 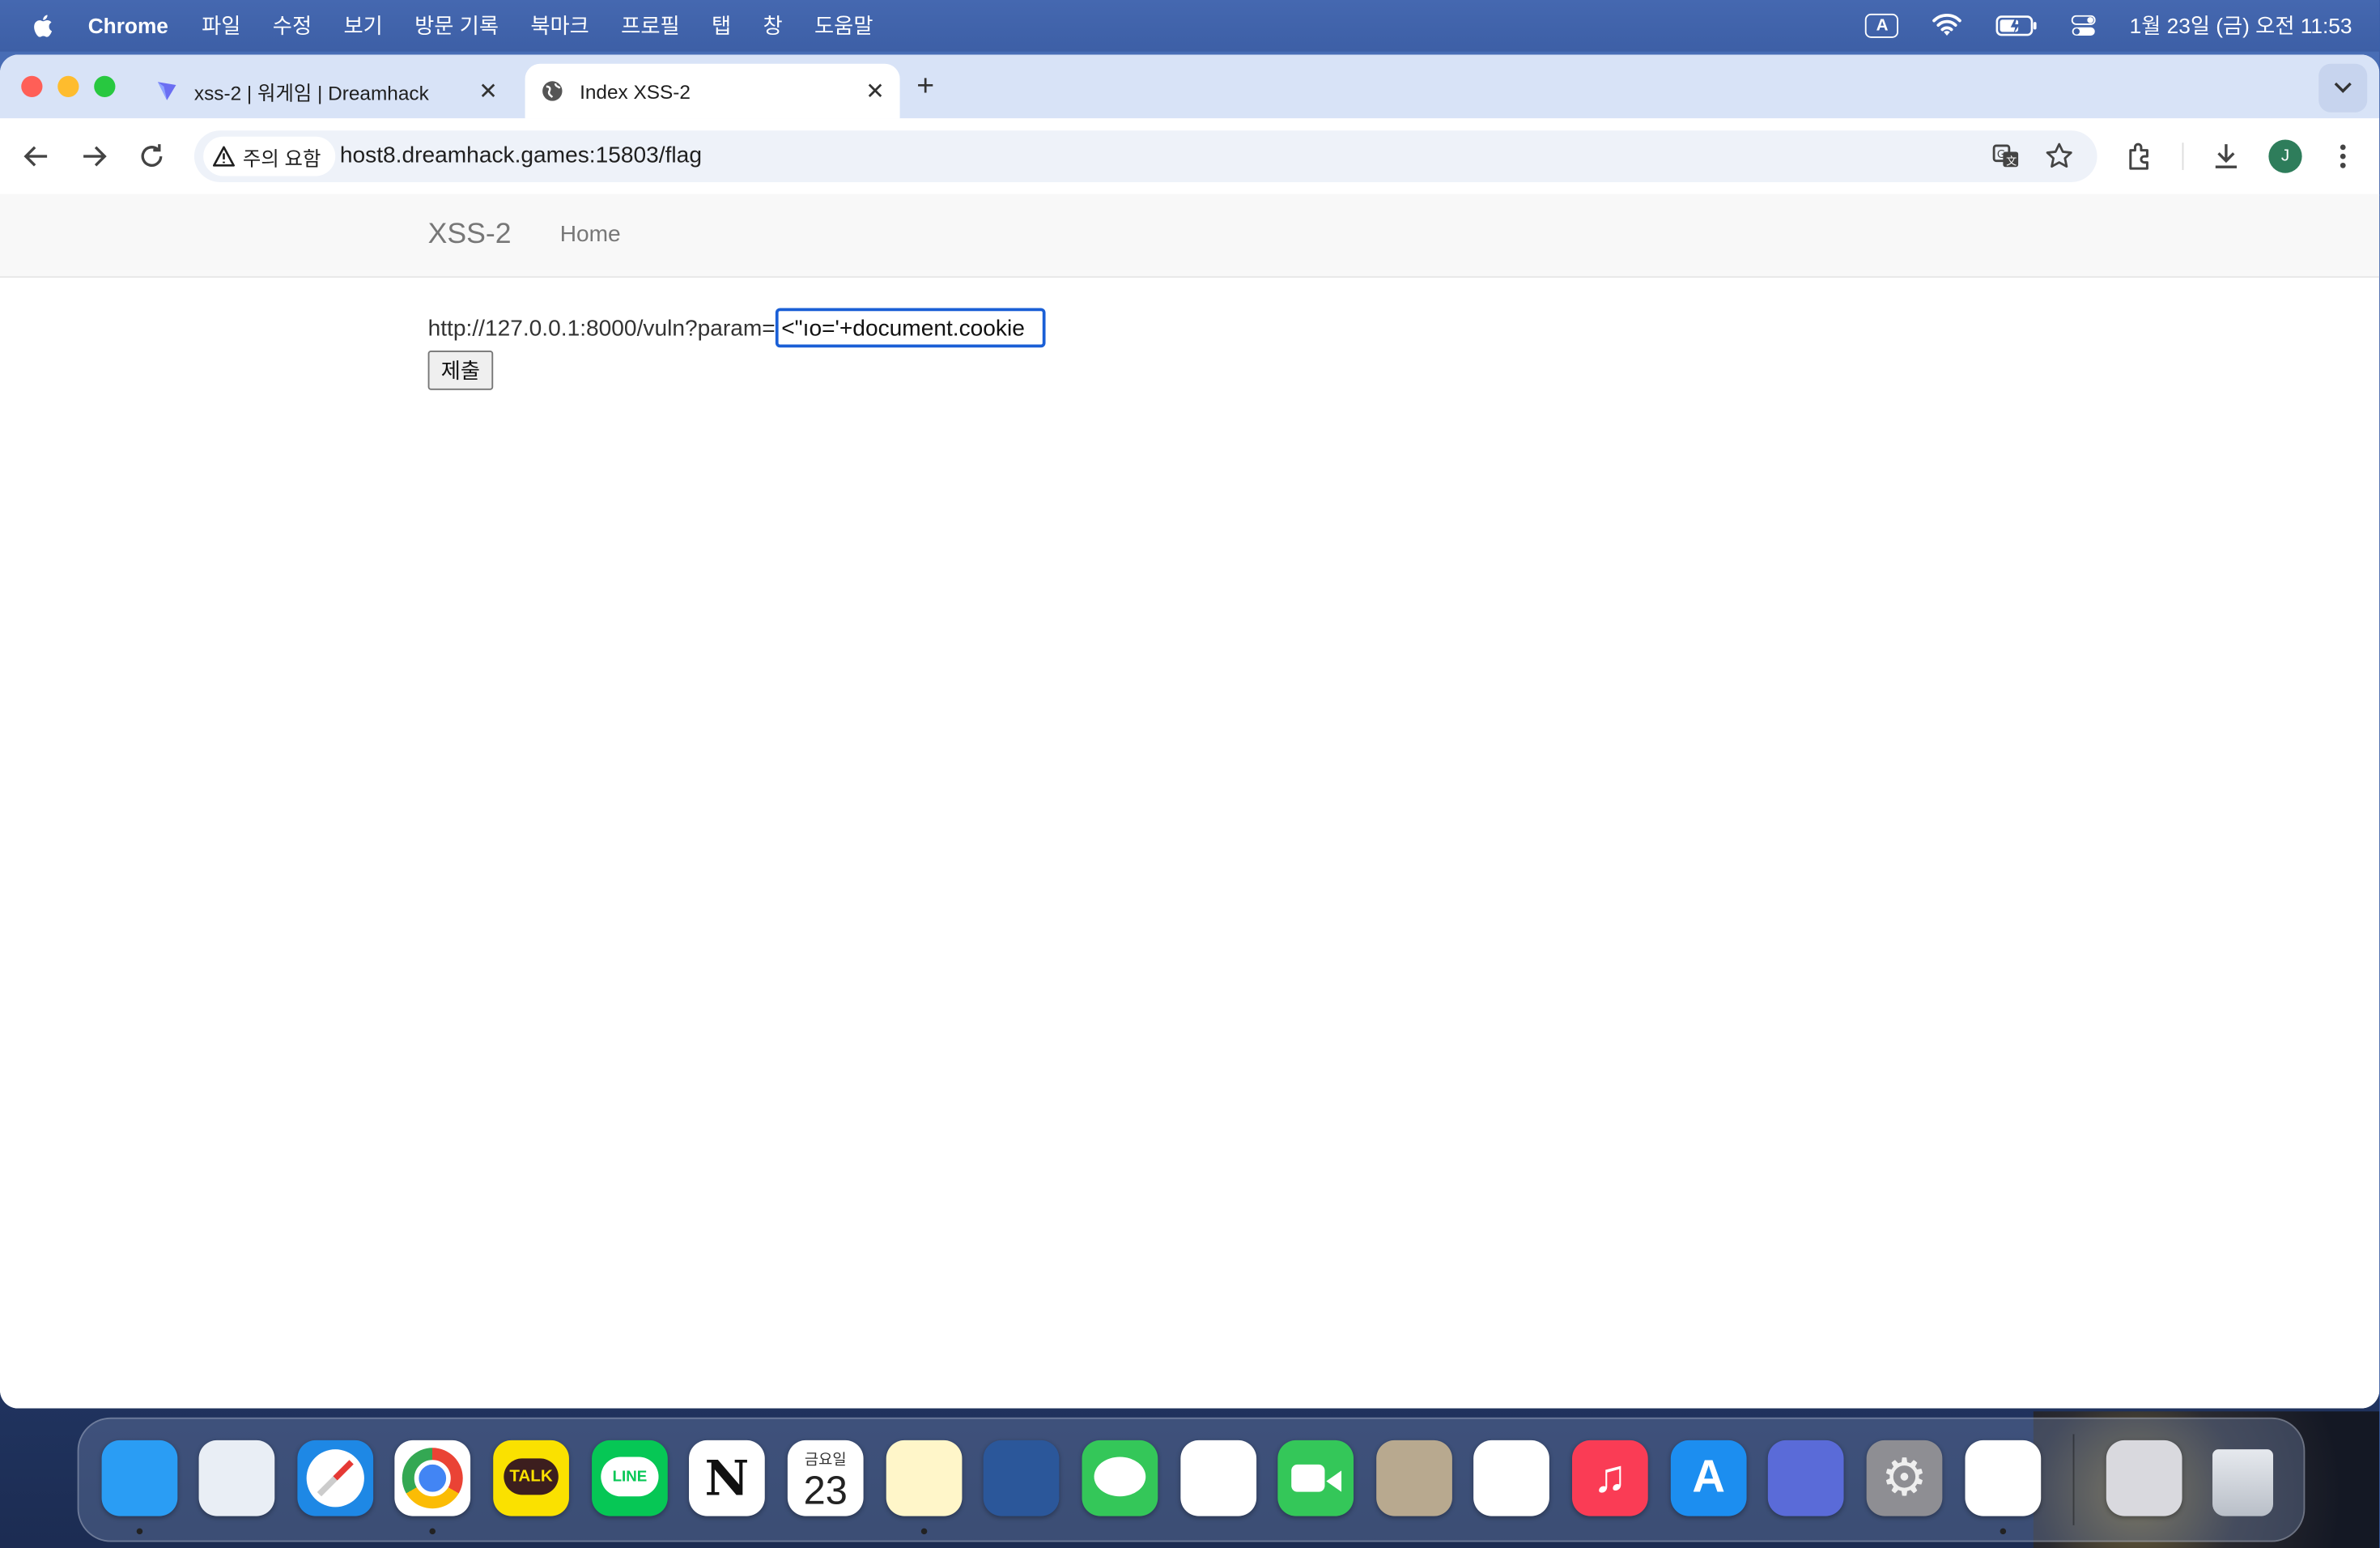 I want to click on download-icon, so click(x=2226, y=156).